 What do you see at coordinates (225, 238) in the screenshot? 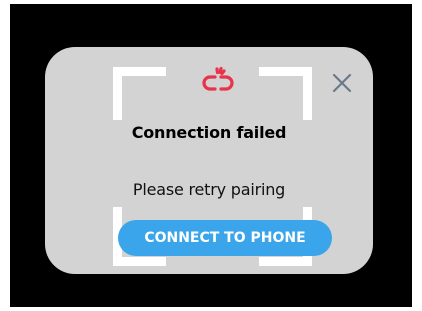
I see `connect-to-phone-button: CONNECT TO PHONE` at bounding box center [225, 238].